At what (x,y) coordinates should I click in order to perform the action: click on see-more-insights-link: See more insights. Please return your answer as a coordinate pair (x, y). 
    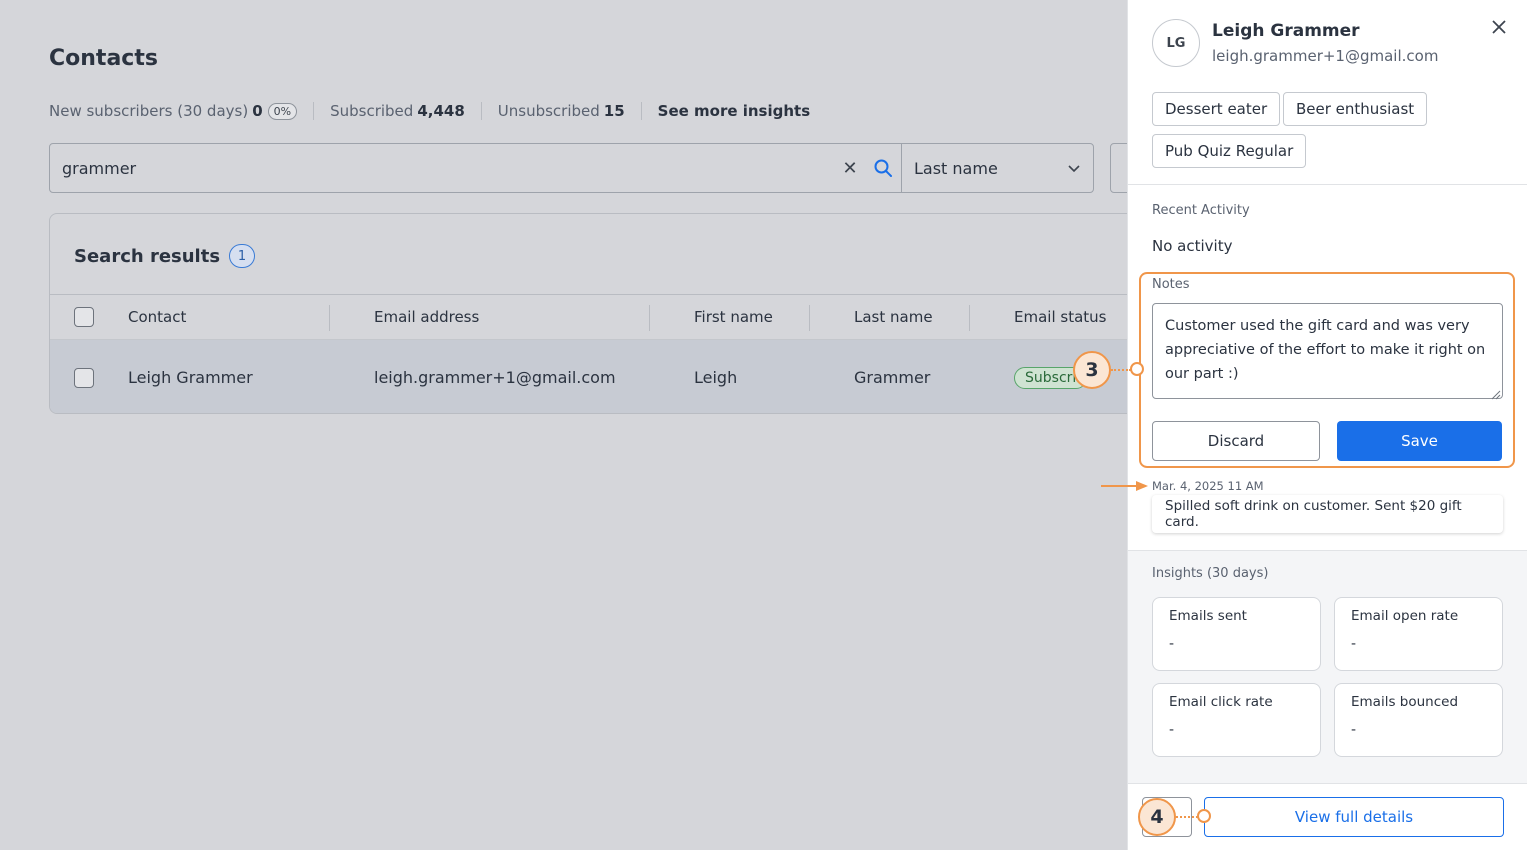
    Looking at the image, I should click on (734, 111).